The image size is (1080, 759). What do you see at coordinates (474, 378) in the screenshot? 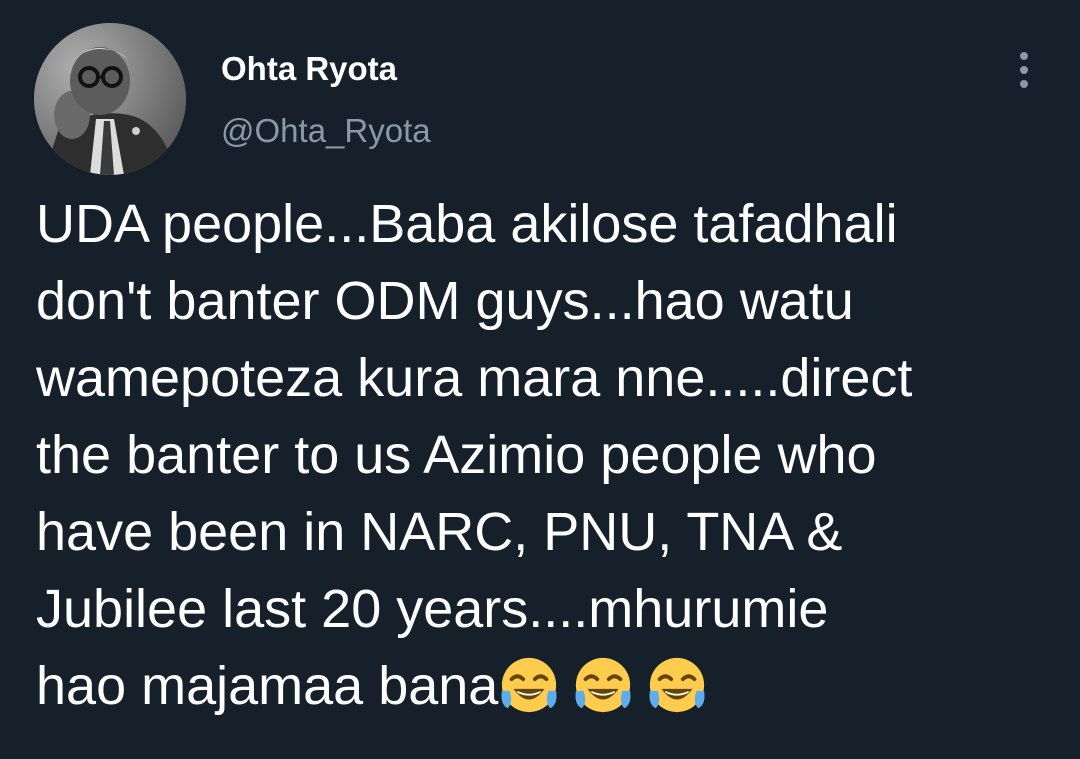
I see `tweet-text-line: wamepoteza kura mara nne.....direct` at bounding box center [474, 378].